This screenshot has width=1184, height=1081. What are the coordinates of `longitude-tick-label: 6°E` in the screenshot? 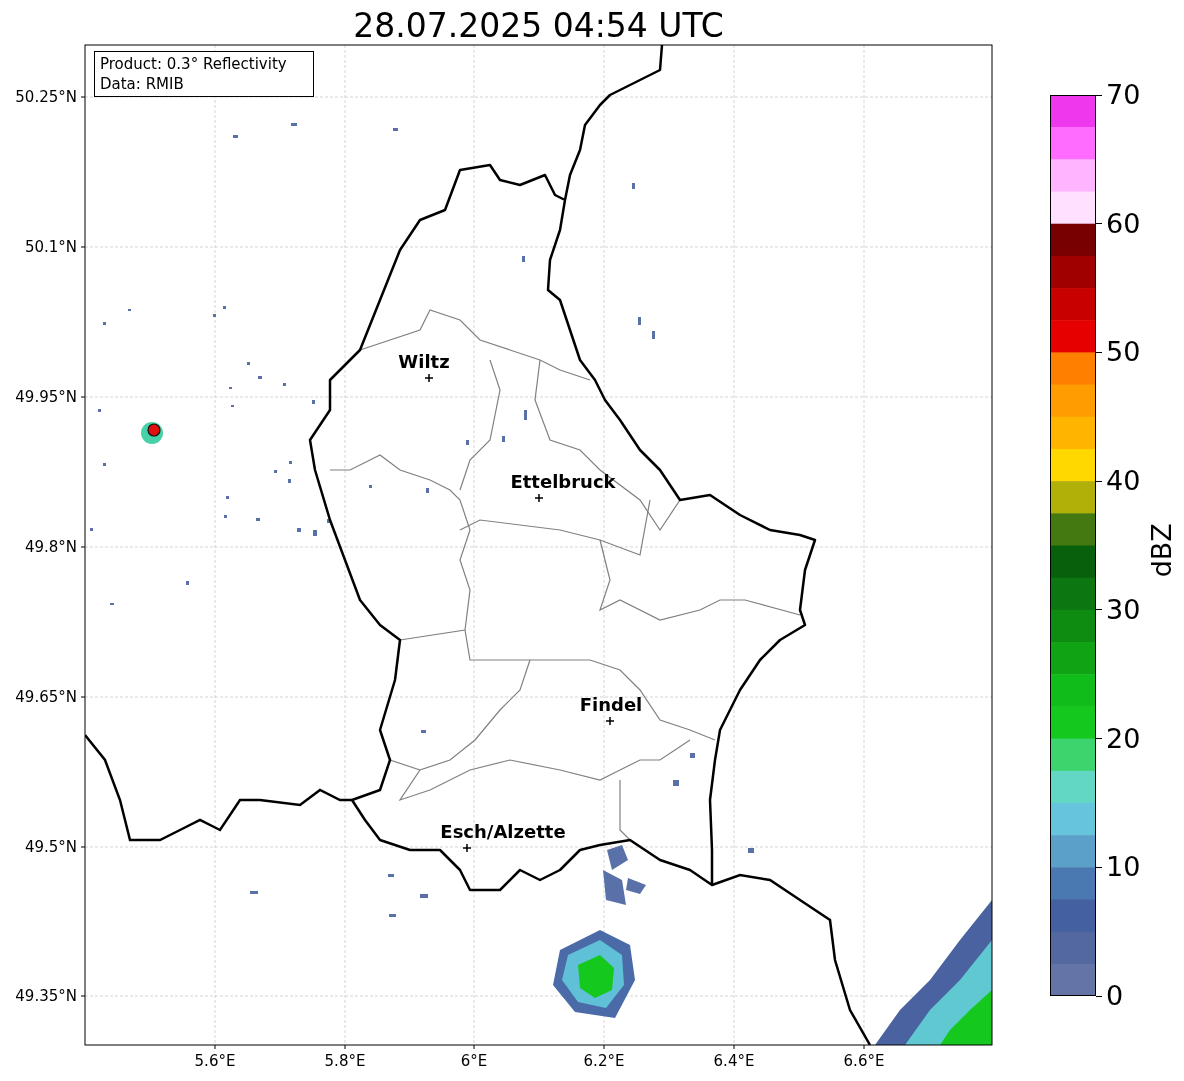 It's located at (474, 1061).